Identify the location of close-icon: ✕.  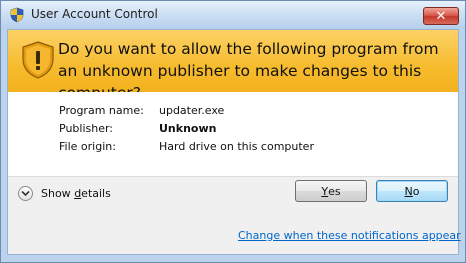
(441, 16).